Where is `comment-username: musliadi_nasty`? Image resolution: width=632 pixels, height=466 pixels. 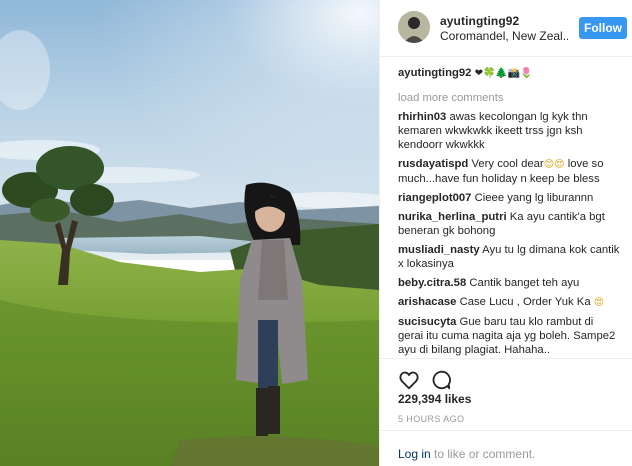 comment-username: musliadi_nasty is located at coordinates (439, 250).